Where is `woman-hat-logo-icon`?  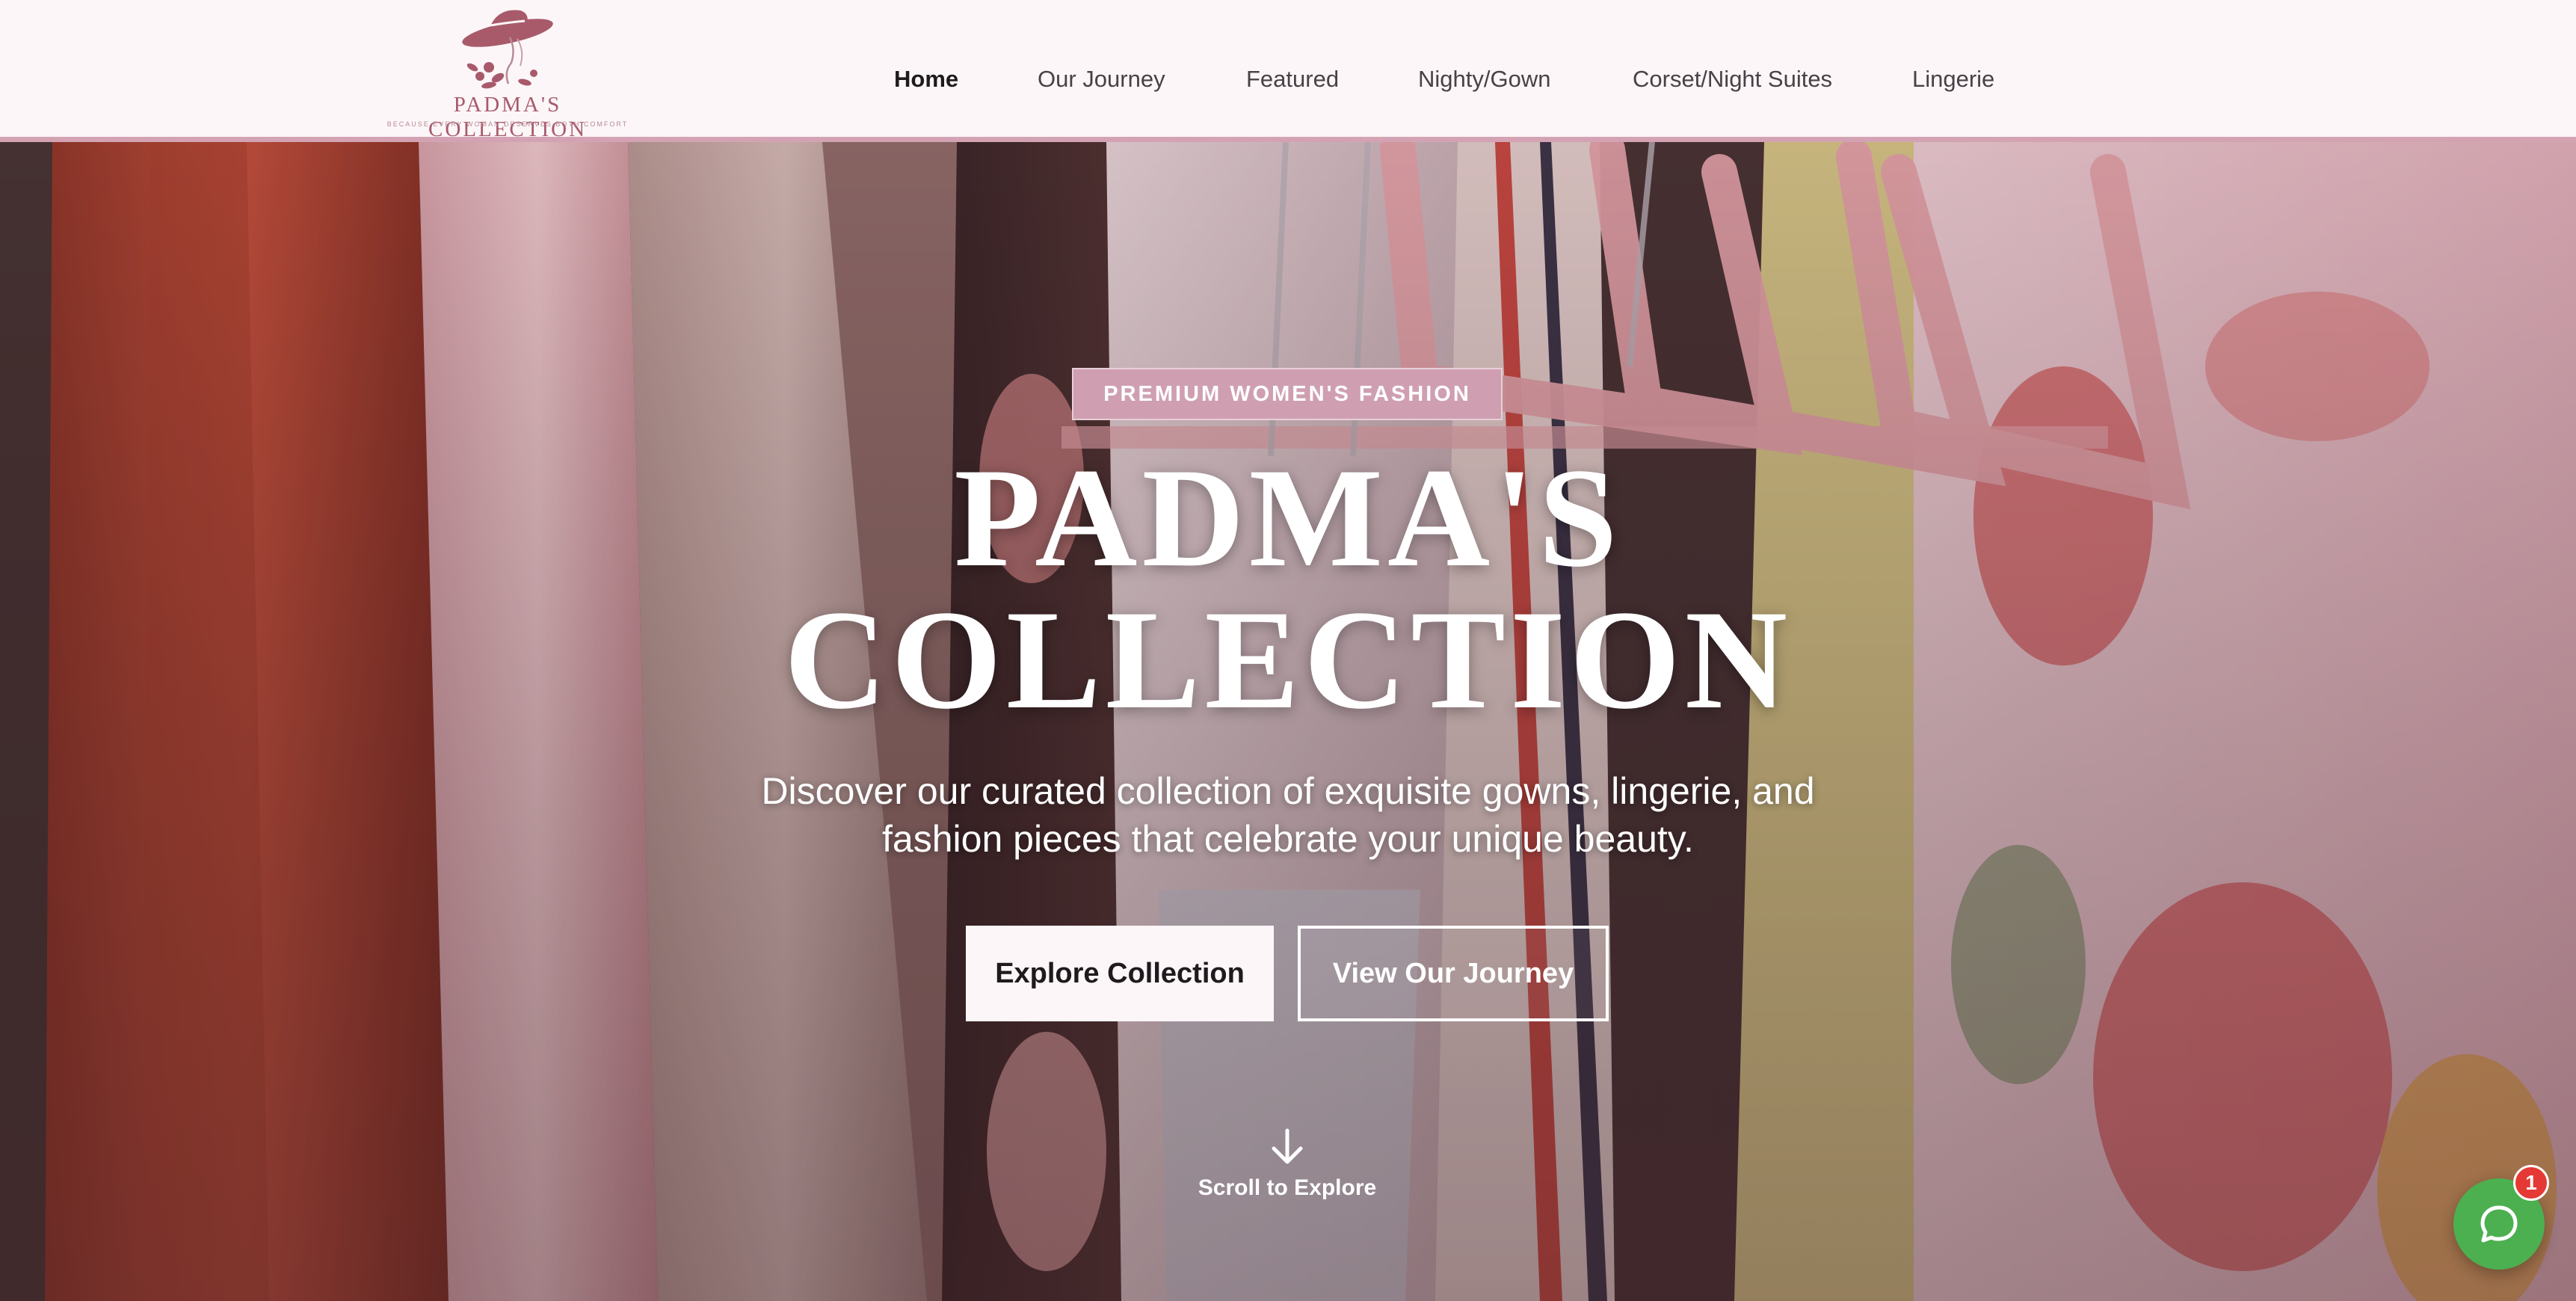
woman-hat-logo-icon is located at coordinates (507, 49).